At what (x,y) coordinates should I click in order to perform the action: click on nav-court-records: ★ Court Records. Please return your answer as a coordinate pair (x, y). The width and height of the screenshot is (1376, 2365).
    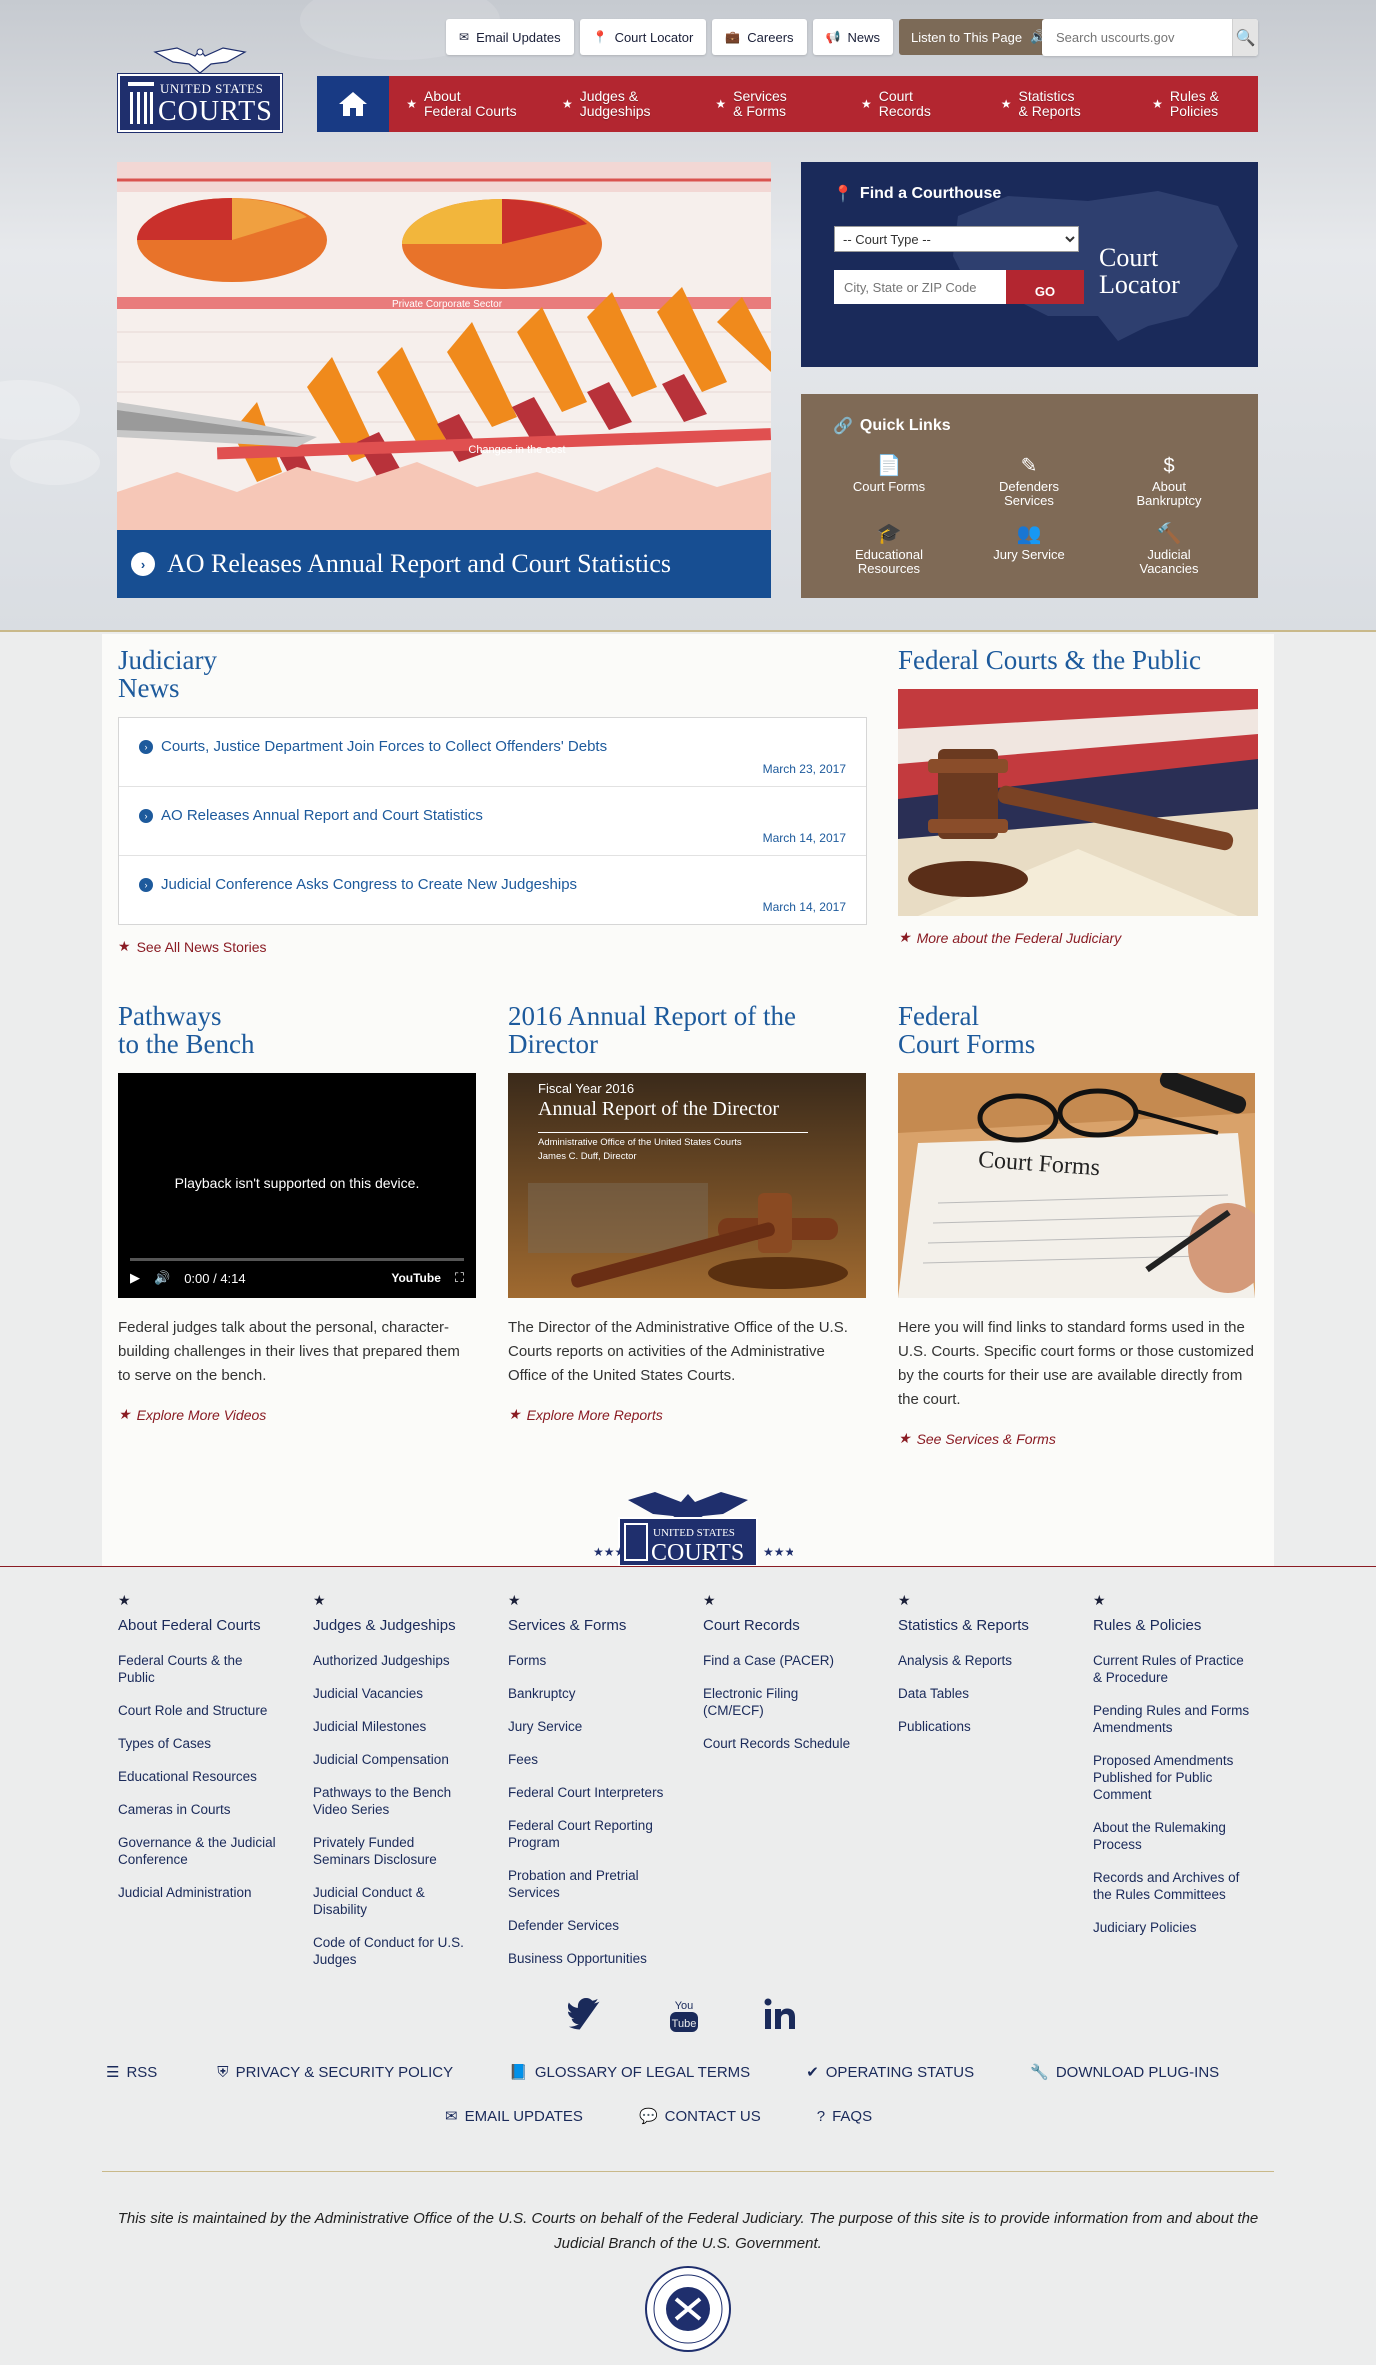
    Looking at the image, I should click on (895, 104).